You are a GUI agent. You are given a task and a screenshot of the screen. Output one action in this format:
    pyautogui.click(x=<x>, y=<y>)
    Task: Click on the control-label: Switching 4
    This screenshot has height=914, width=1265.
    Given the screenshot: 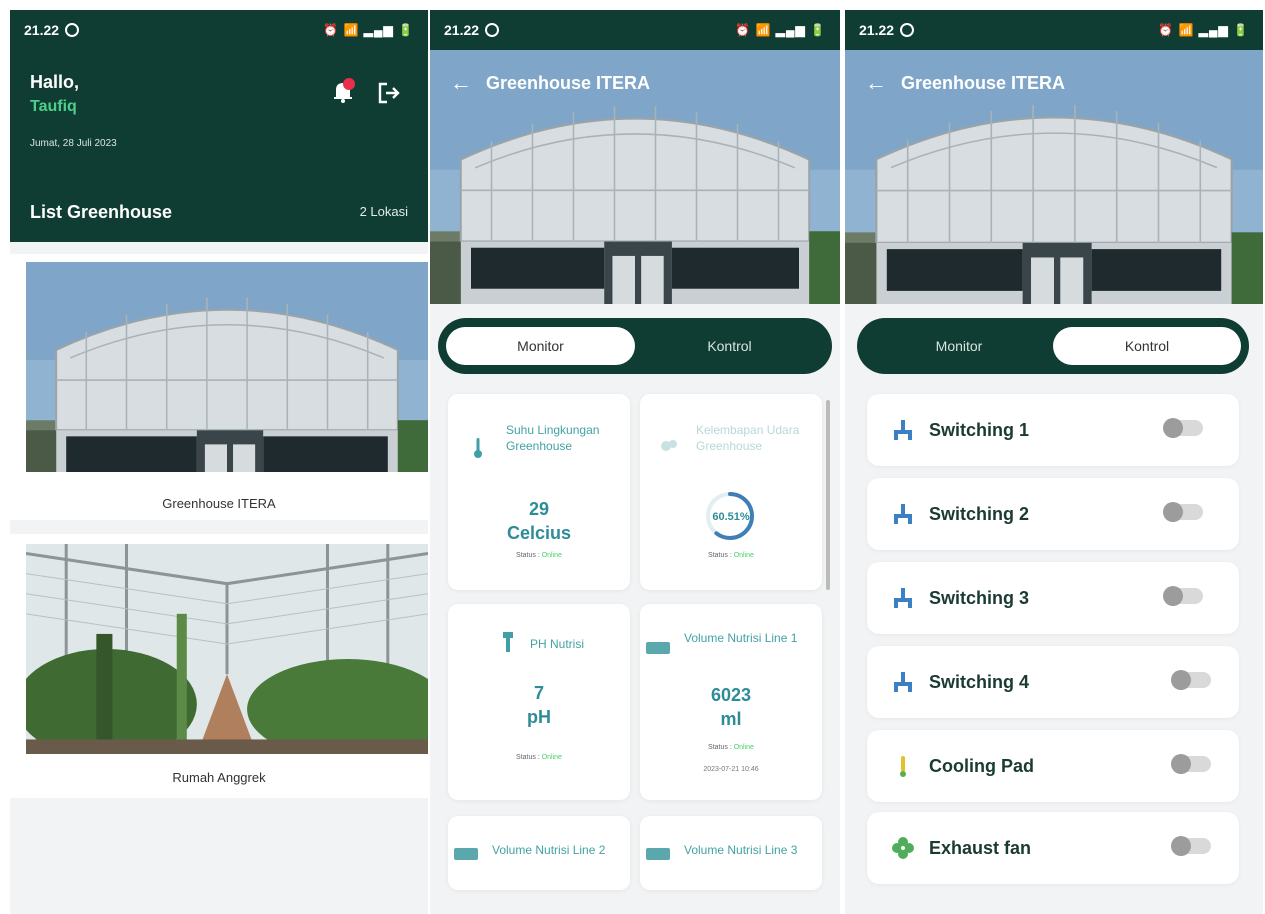 What is the action you would take?
    pyautogui.click(x=979, y=682)
    